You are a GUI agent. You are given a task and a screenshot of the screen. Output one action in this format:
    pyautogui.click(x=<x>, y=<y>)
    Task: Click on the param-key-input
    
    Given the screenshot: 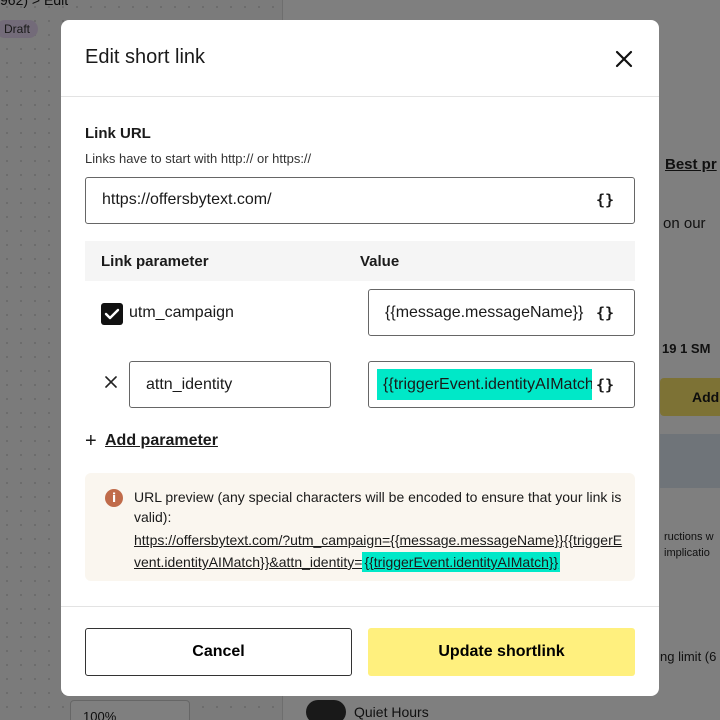 What is the action you would take?
    pyautogui.click(x=231, y=385)
    